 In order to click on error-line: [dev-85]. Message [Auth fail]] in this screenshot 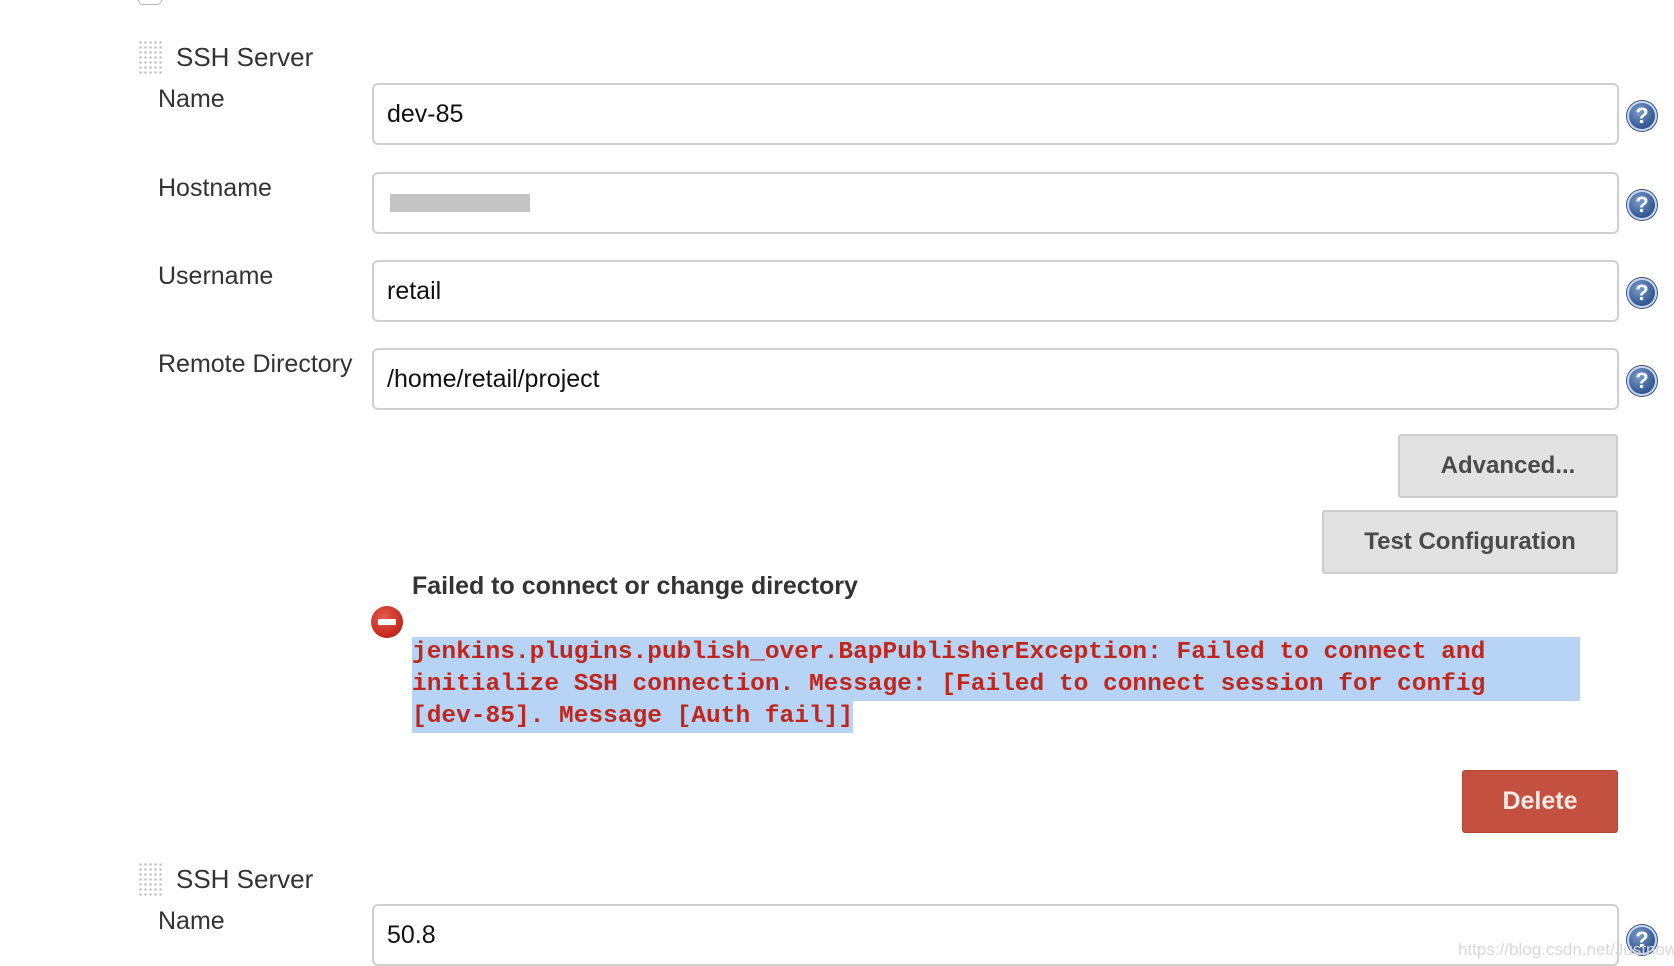, I will do `click(633, 717)`.